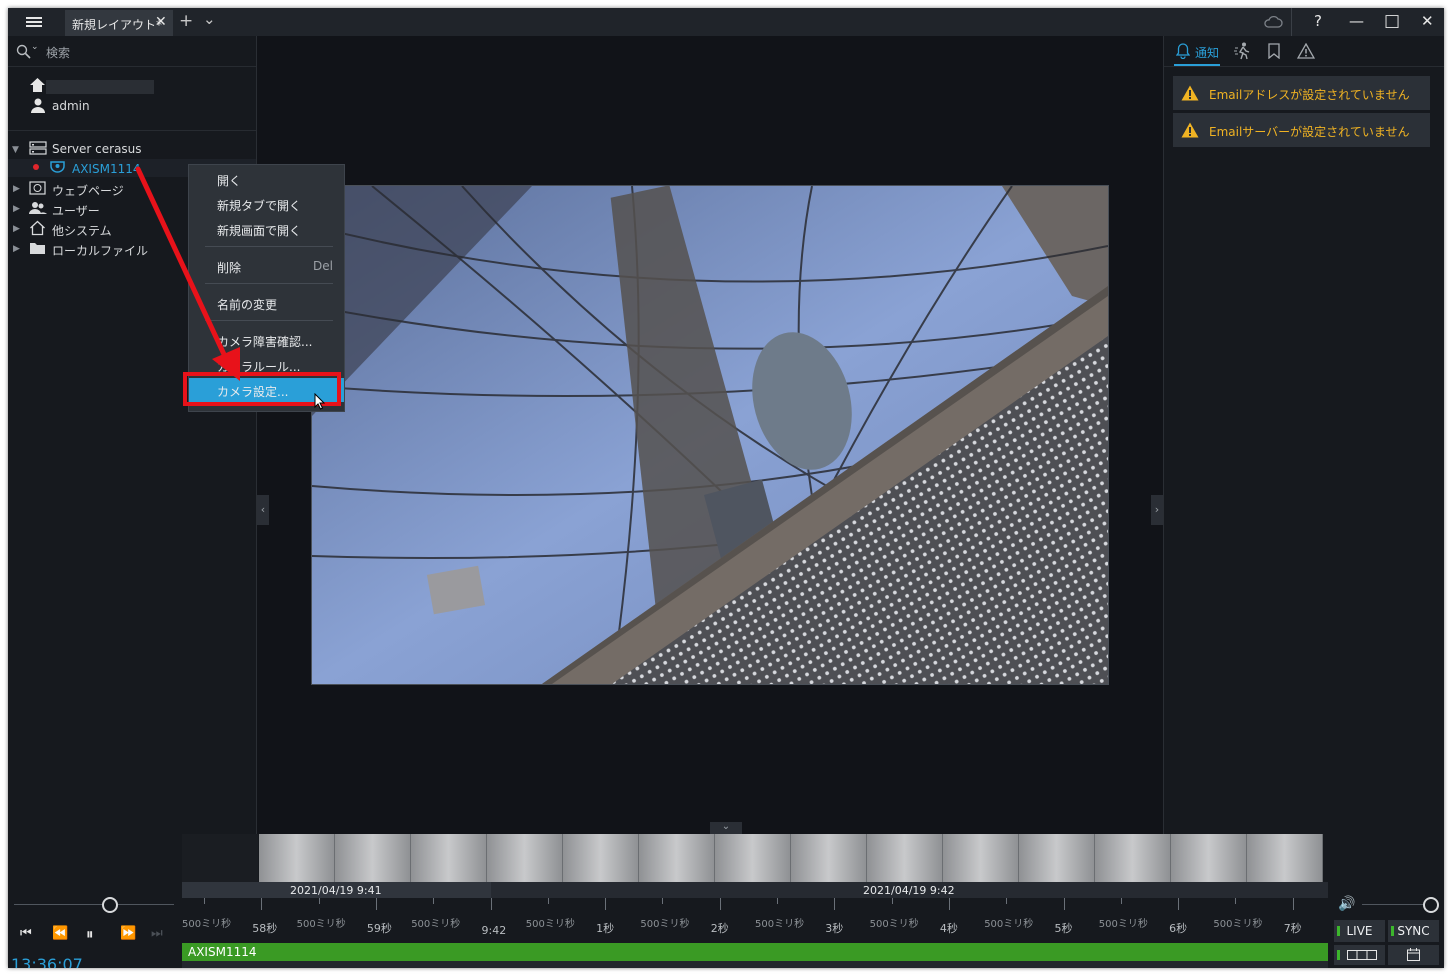 The width and height of the screenshot is (1452, 974). Describe the element at coordinates (16, 189) in the screenshot. I see `webpage-expand-icon: ▶` at that location.